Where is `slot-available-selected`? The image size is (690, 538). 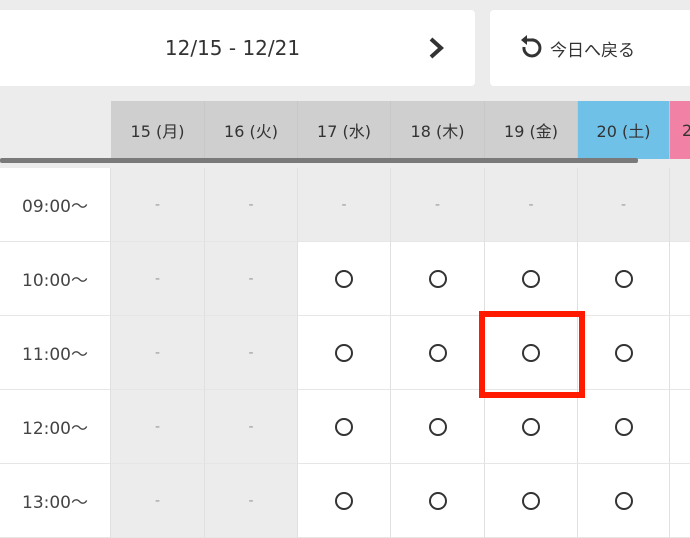
slot-available-selected is located at coordinates (531, 353).